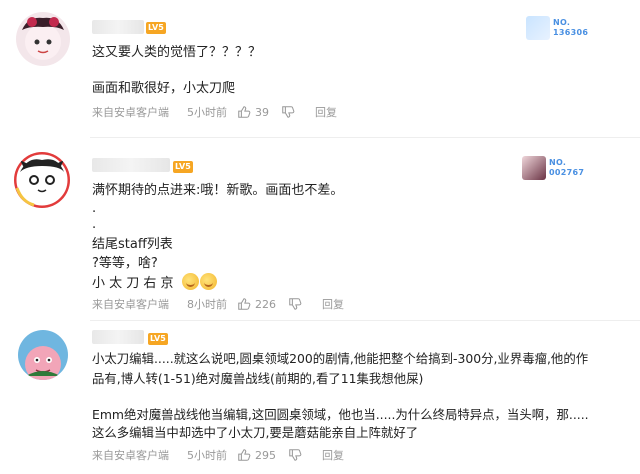  What do you see at coordinates (255, 432) in the screenshot?
I see `comment-text: 这么多编辑当中却选中了小太刀,要是蘑菇能亲自上阵就好了` at bounding box center [255, 432].